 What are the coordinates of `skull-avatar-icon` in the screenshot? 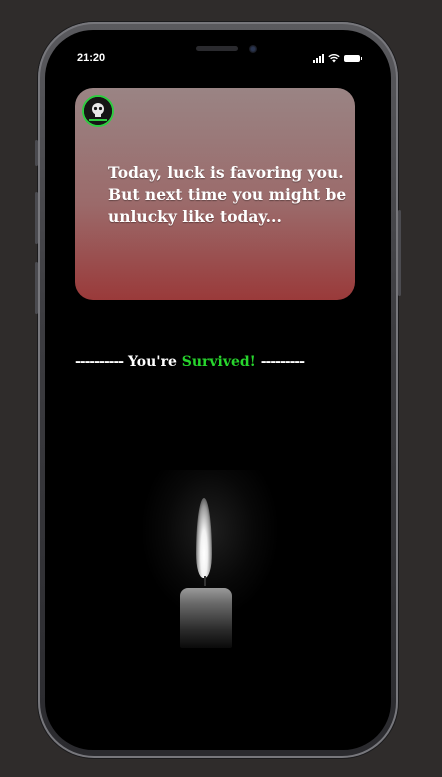 It's located at (98, 111).